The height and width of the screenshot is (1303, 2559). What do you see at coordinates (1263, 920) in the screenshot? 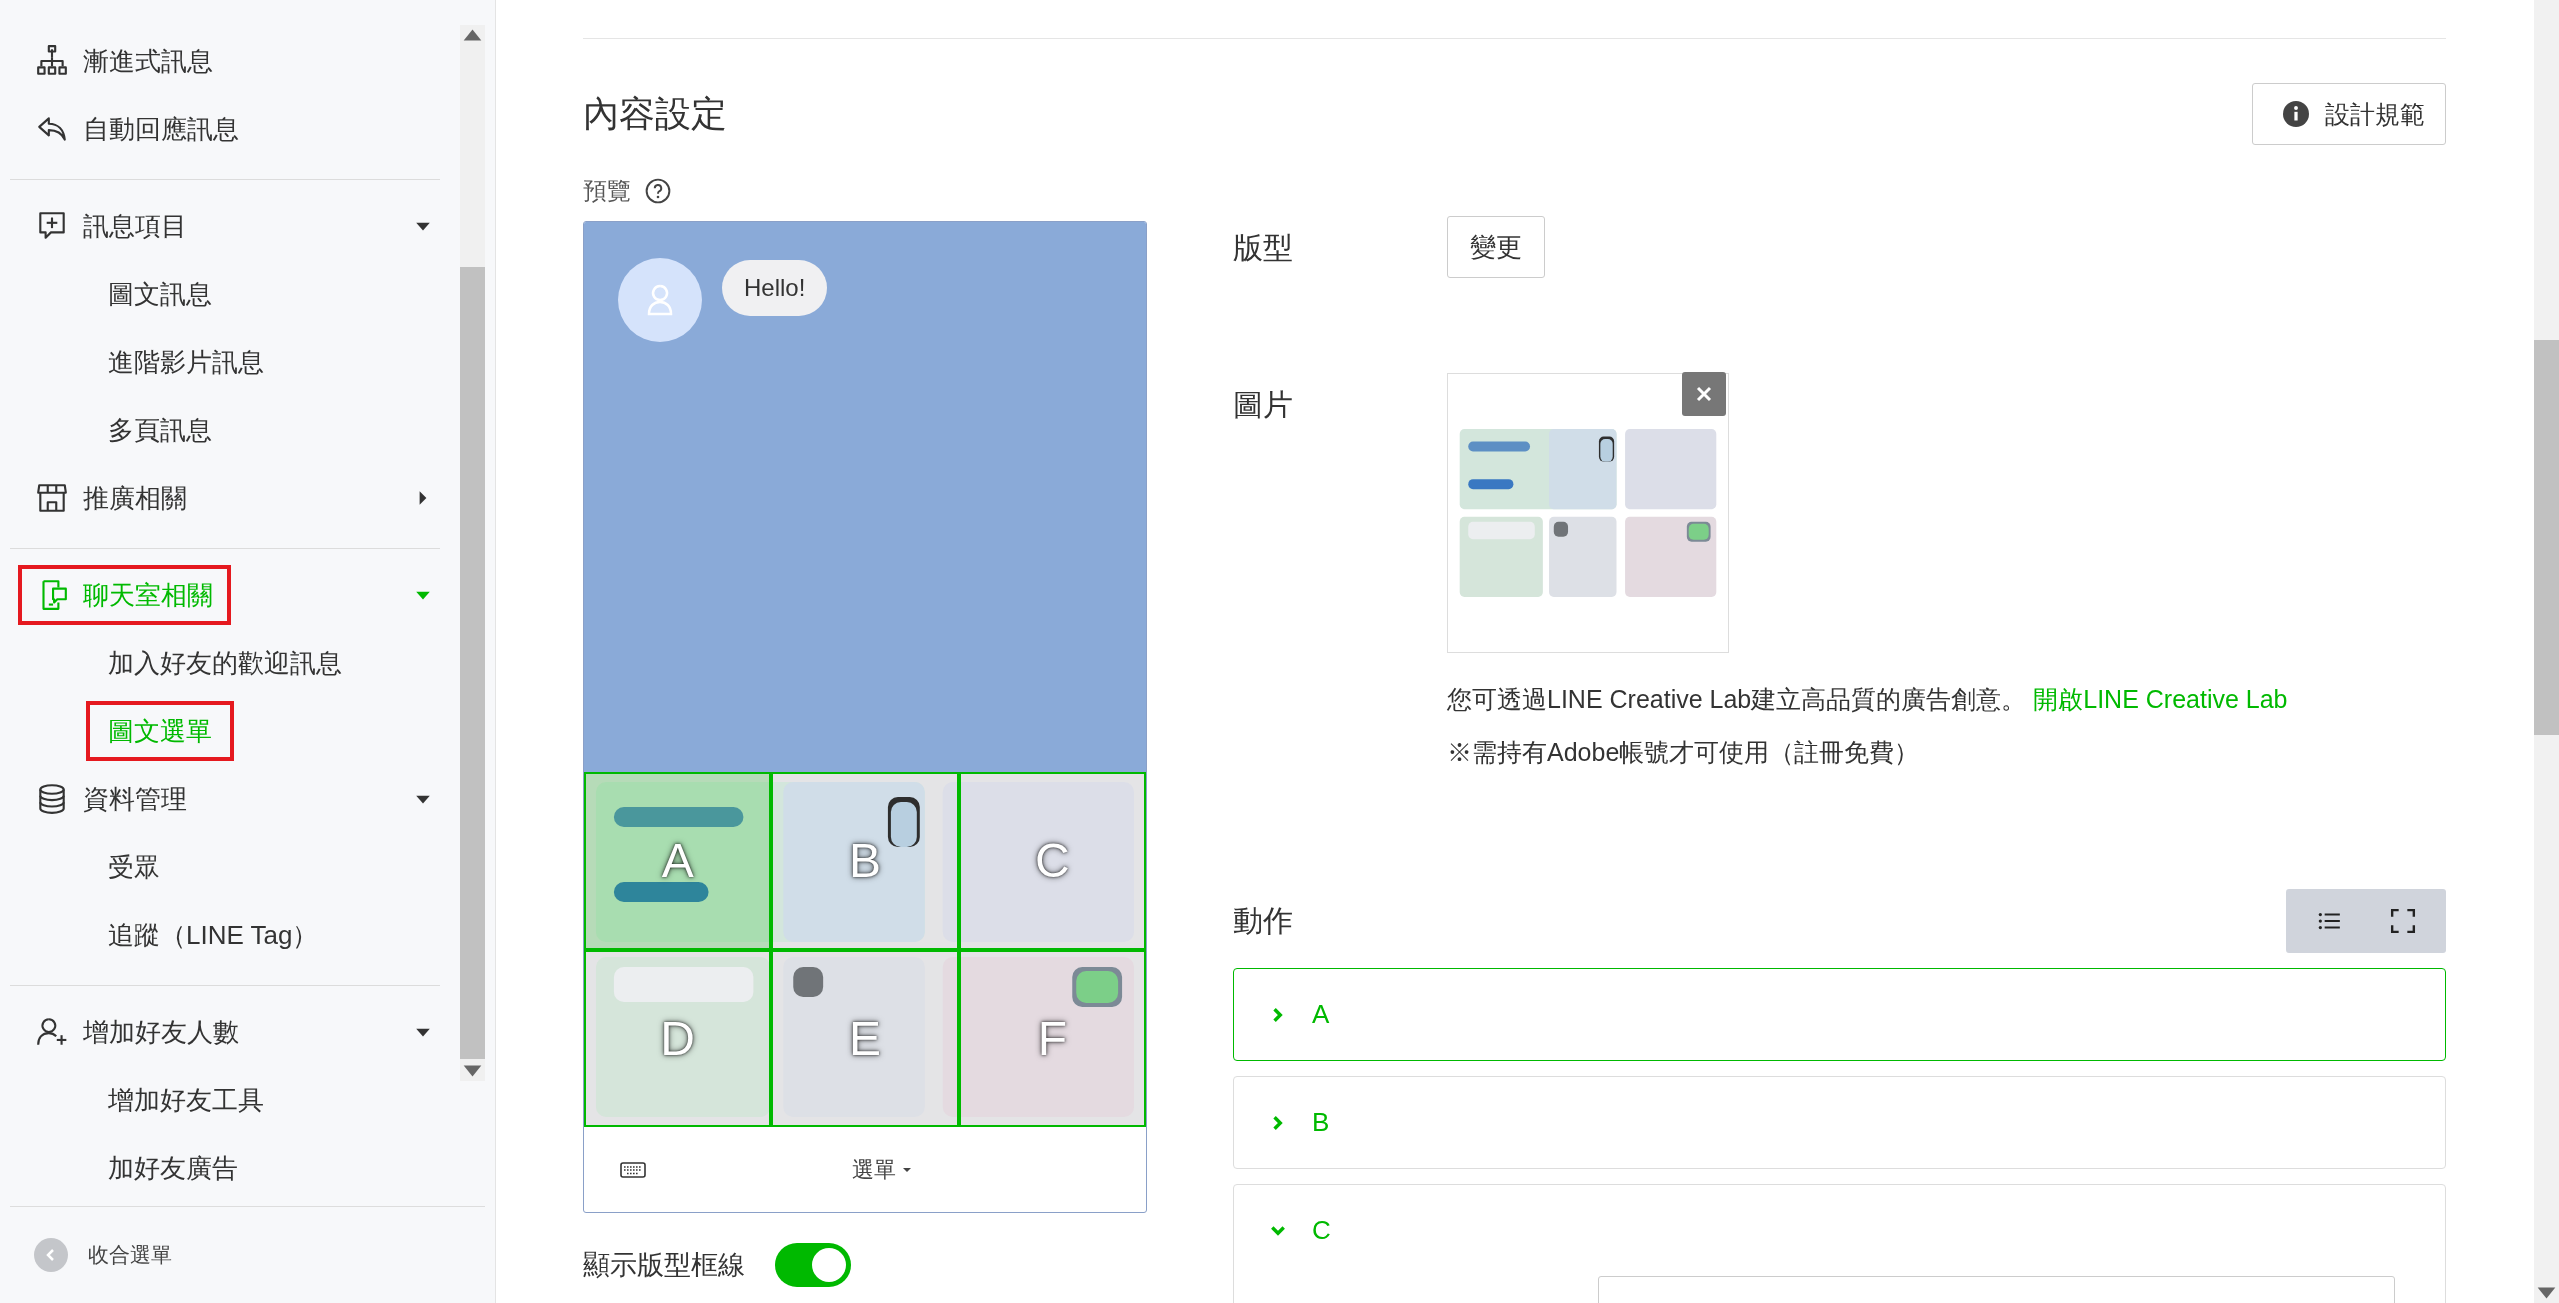
I see `section-label: 動作` at bounding box center [1263, 920].